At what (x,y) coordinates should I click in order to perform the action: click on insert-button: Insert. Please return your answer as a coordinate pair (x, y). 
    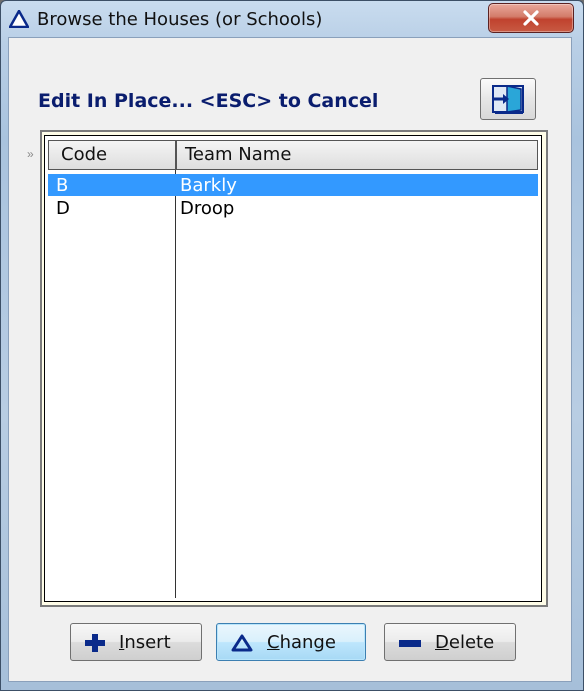
    Looking at the image, I should click on (136, 642).